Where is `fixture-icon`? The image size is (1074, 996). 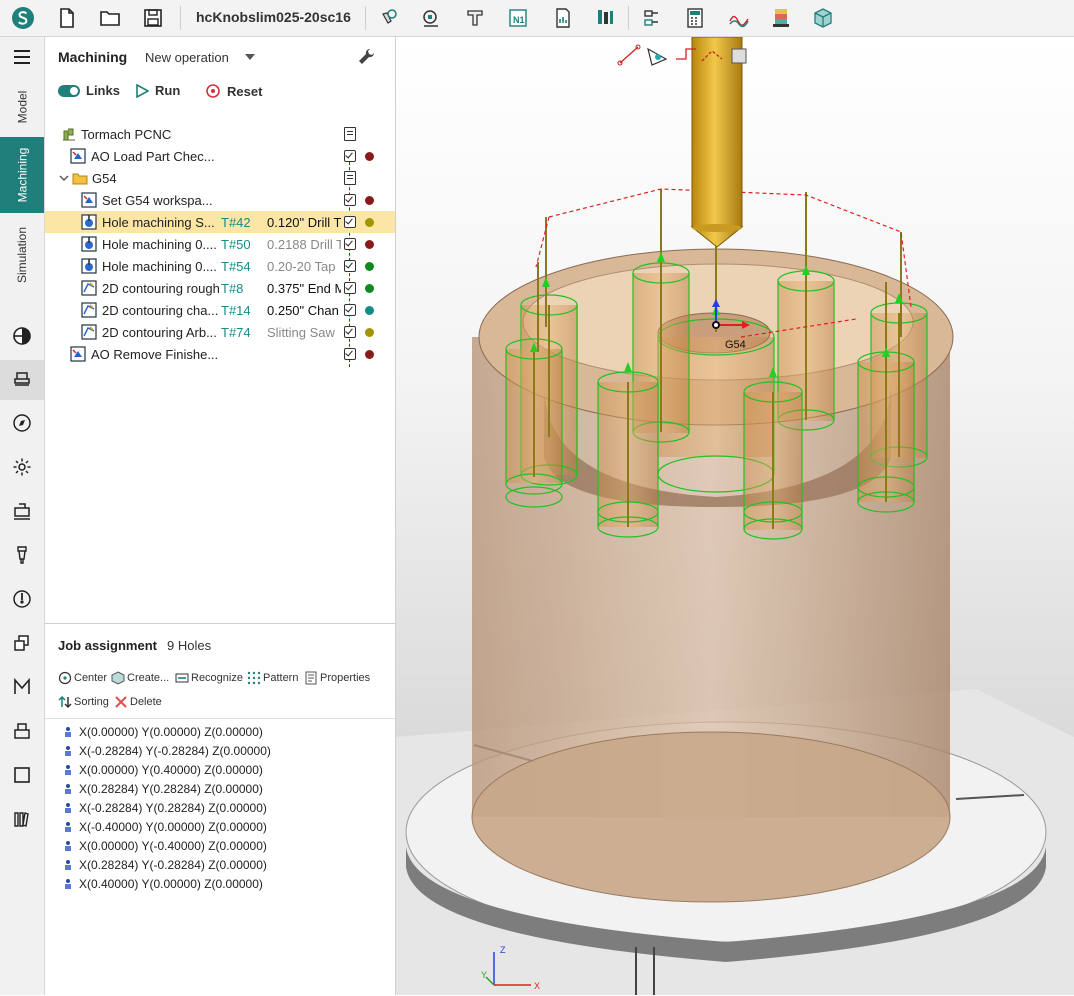 fixture-icon is located at coordinates (475, 18).